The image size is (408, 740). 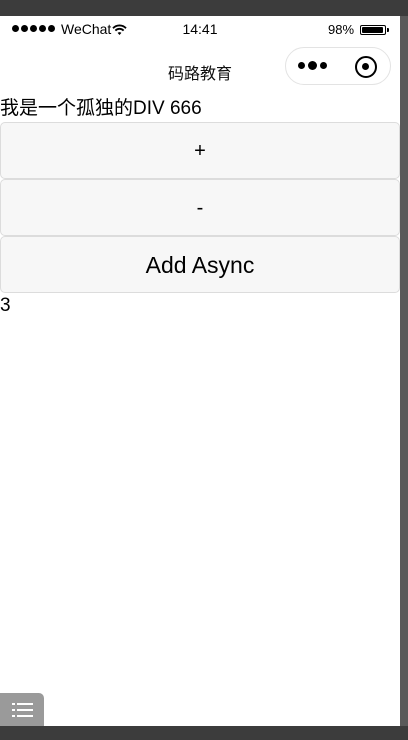 What do you see at coordinates (312, 65) in the screenshot?
I see `more-menu-icon` at bounding box center [312, 65].